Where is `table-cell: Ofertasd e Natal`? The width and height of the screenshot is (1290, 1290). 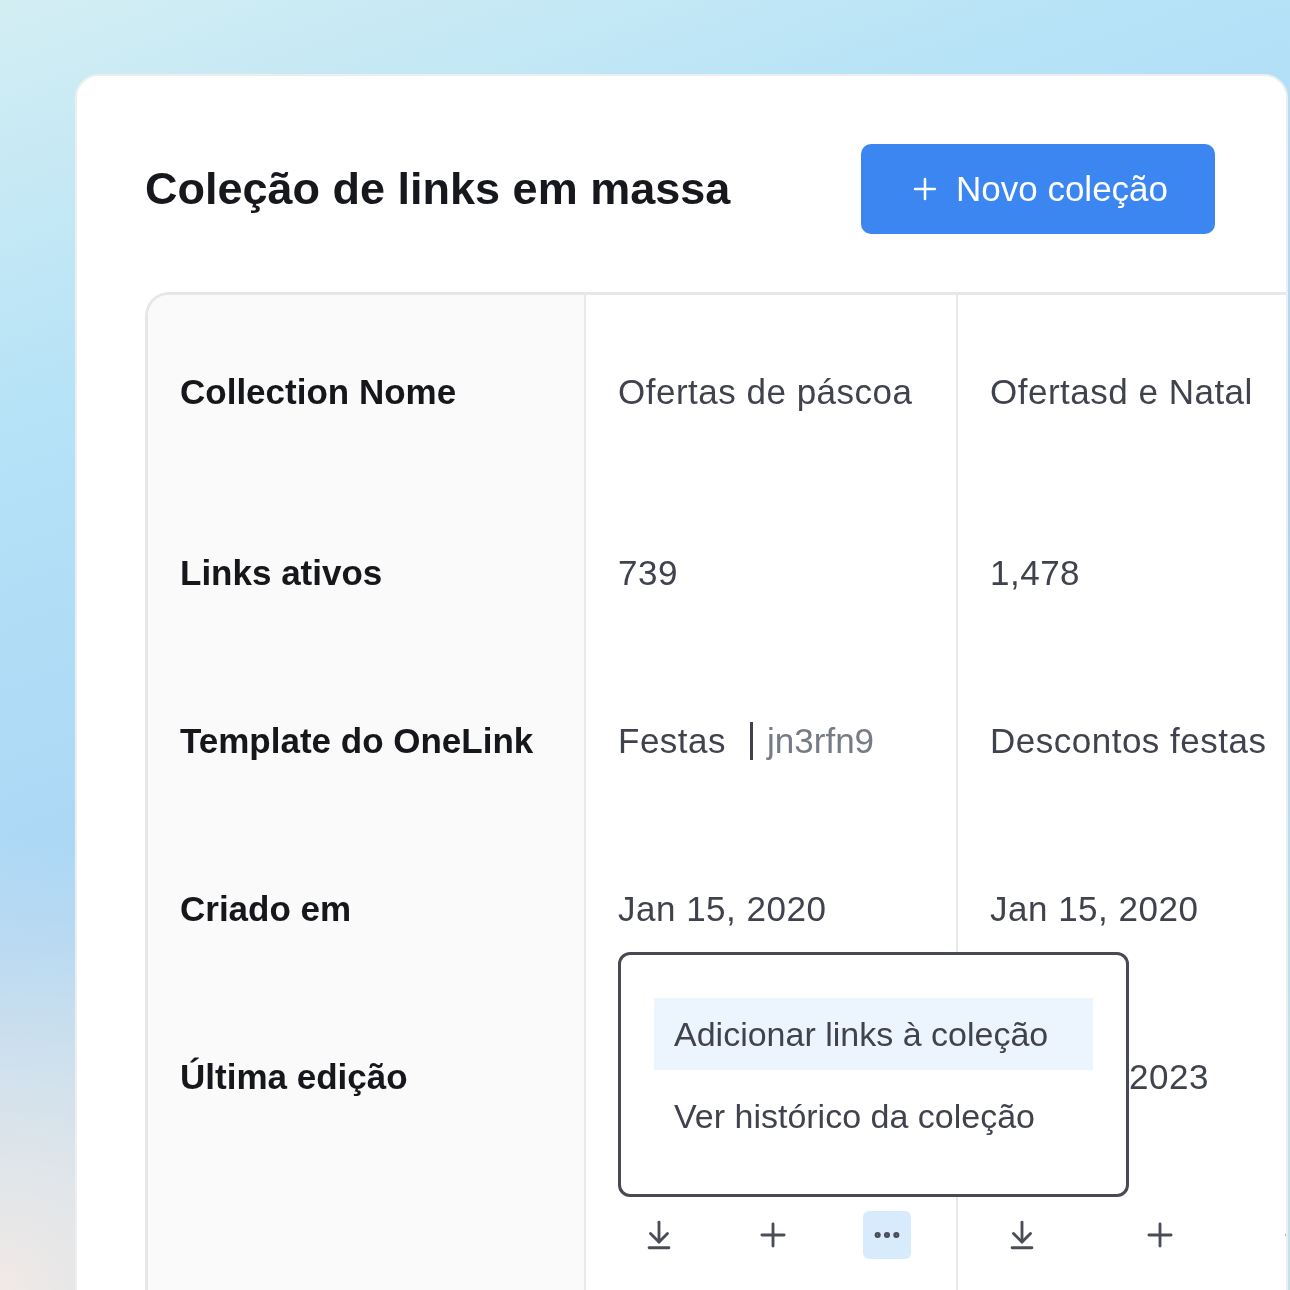 table-cell: Ofertasd e Natal is located at coordinates (1121, 392).